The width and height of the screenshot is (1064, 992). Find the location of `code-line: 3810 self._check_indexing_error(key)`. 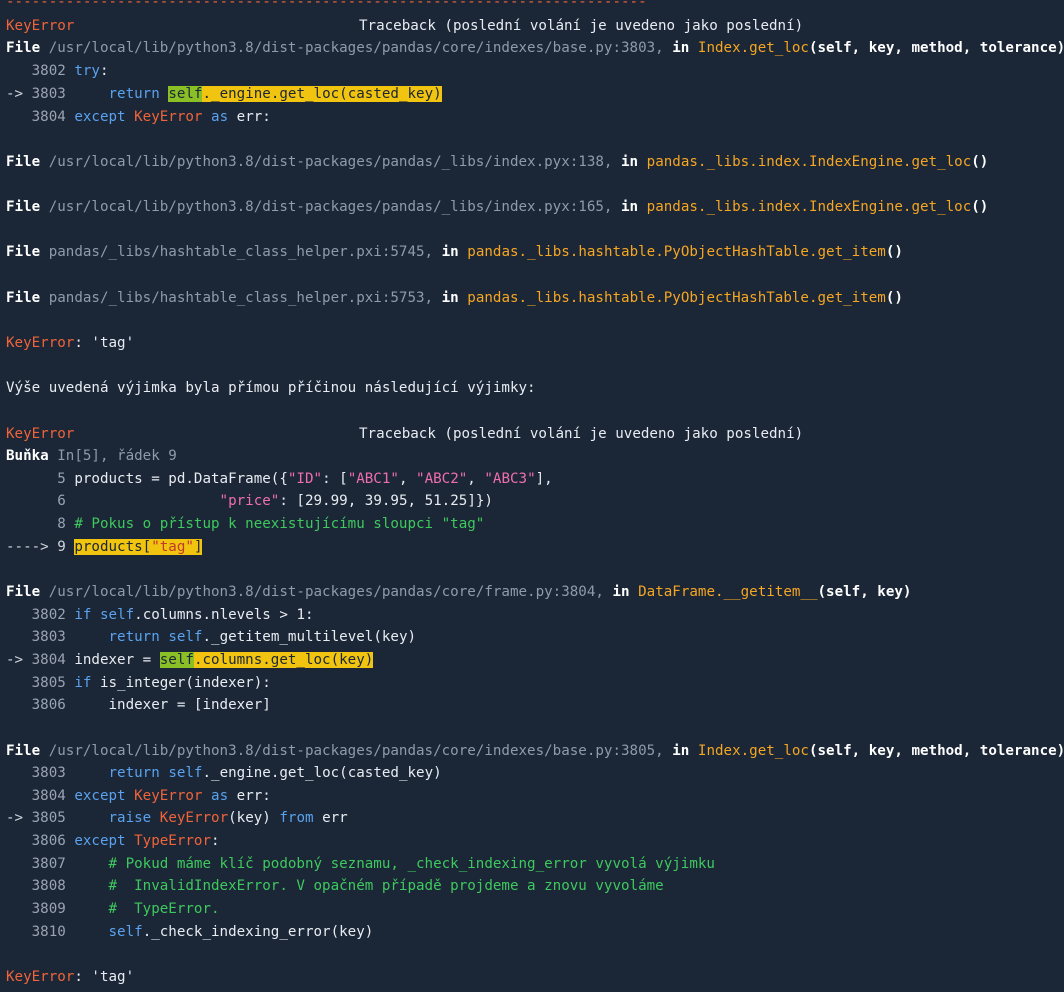

code-line: 3810 self._check_indexing_error(key) is located at coordinates (202, 932).